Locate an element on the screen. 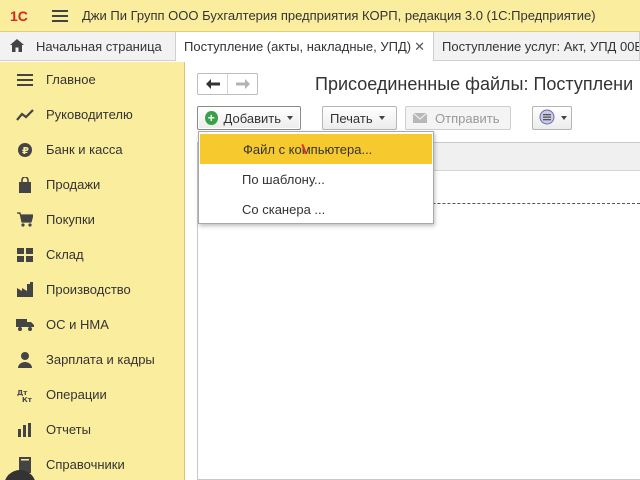 This screenshot has width=640, height=480. more-icon is located at coordinates (547, 118).